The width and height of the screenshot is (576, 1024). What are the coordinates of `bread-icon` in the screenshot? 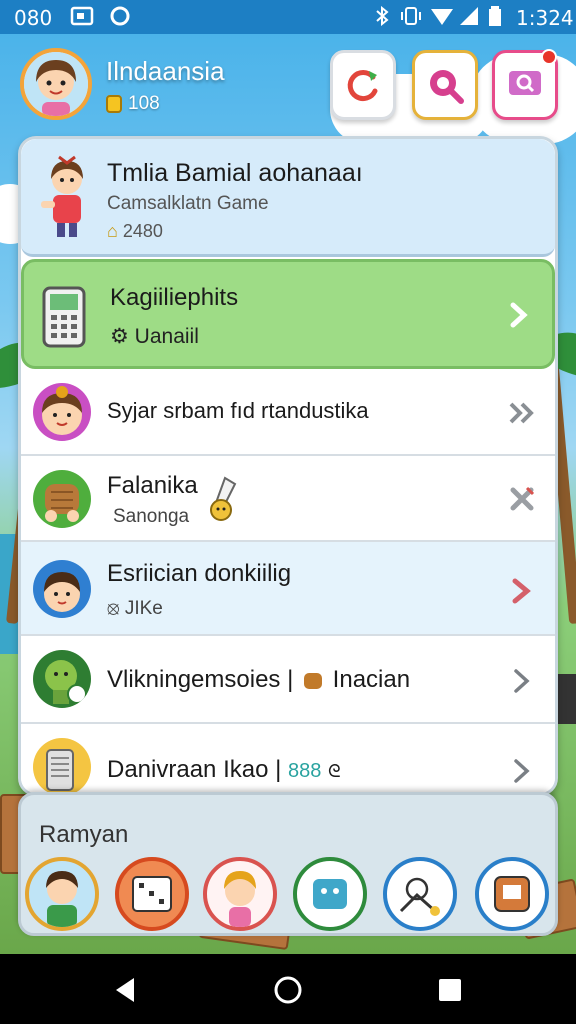 It's located at (313, 680).